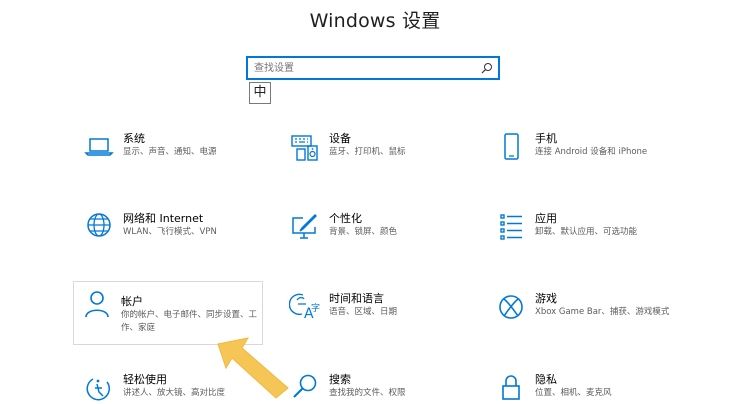  Describe the element at coordinates (134, 138) in the screenshot. I see `category-title: 系统` at that location.